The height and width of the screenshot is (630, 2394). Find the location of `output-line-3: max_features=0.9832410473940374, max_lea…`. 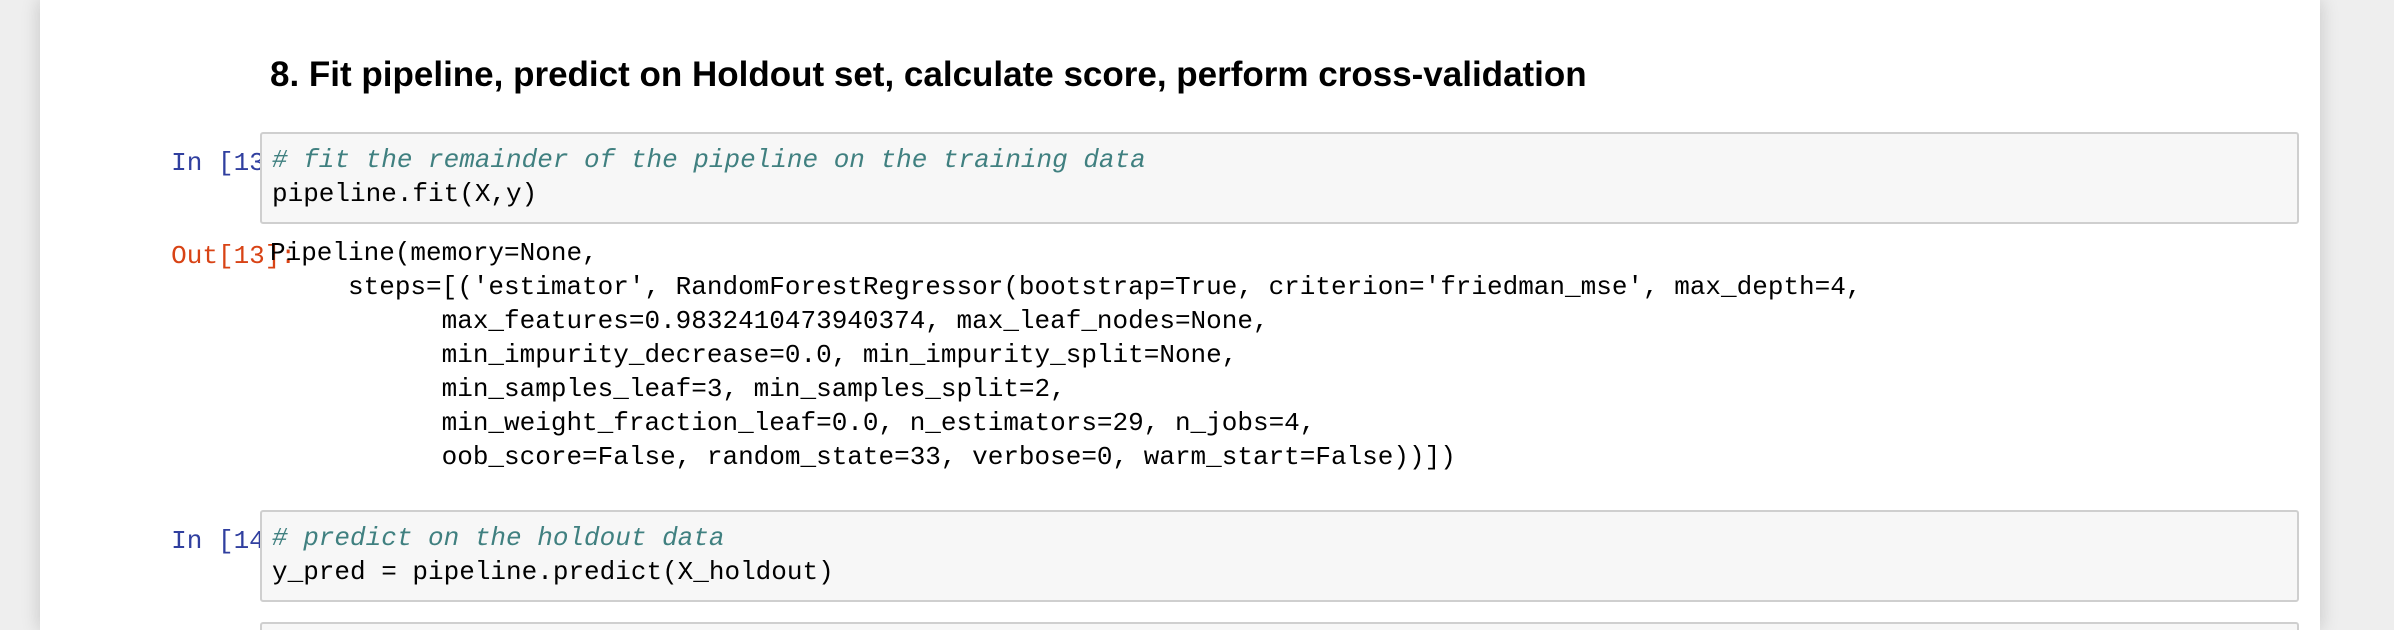

output-line-3: max_features=0.9832410473940374, max_lea… is located at coordinates (769, 321).